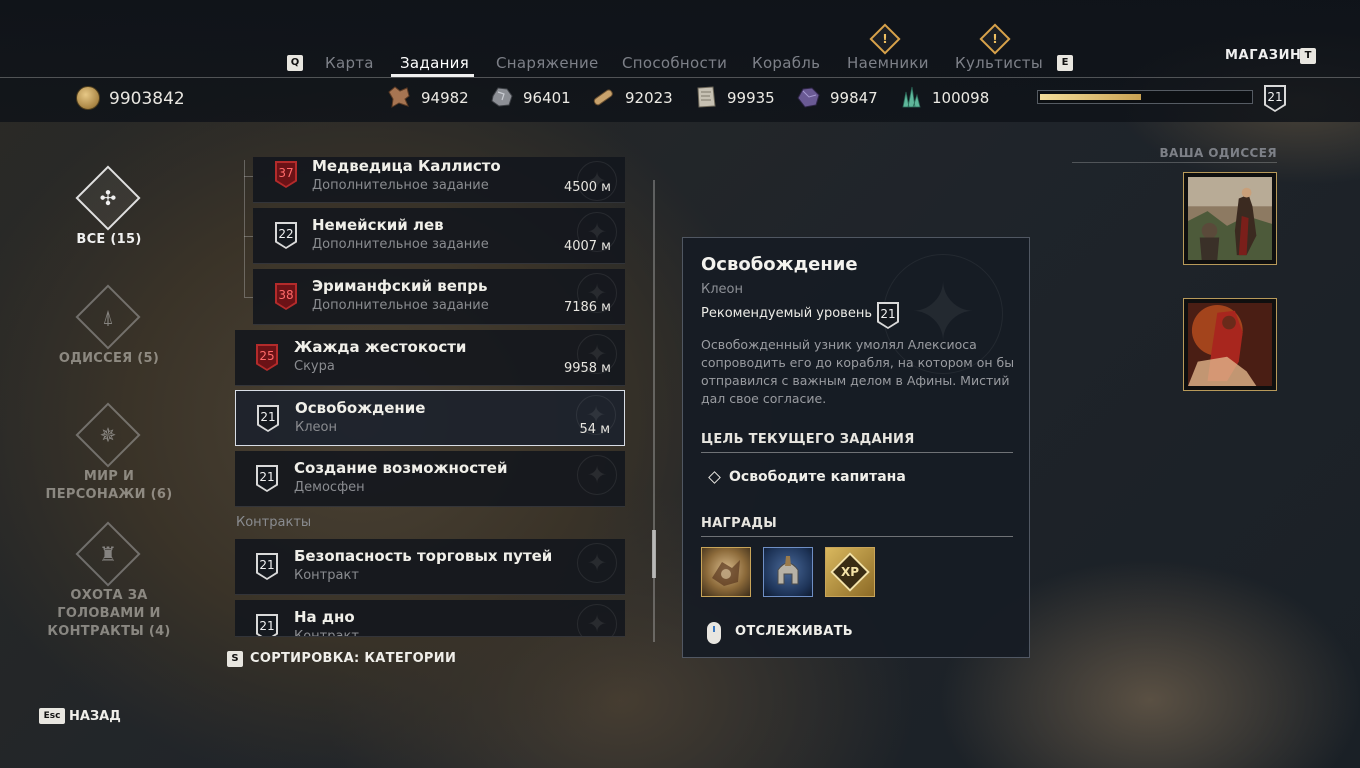  What do you see at coordinates (286, 235) in the screenshot?
I see `quest-level-badge: 22` at bounding box center [286, 235].